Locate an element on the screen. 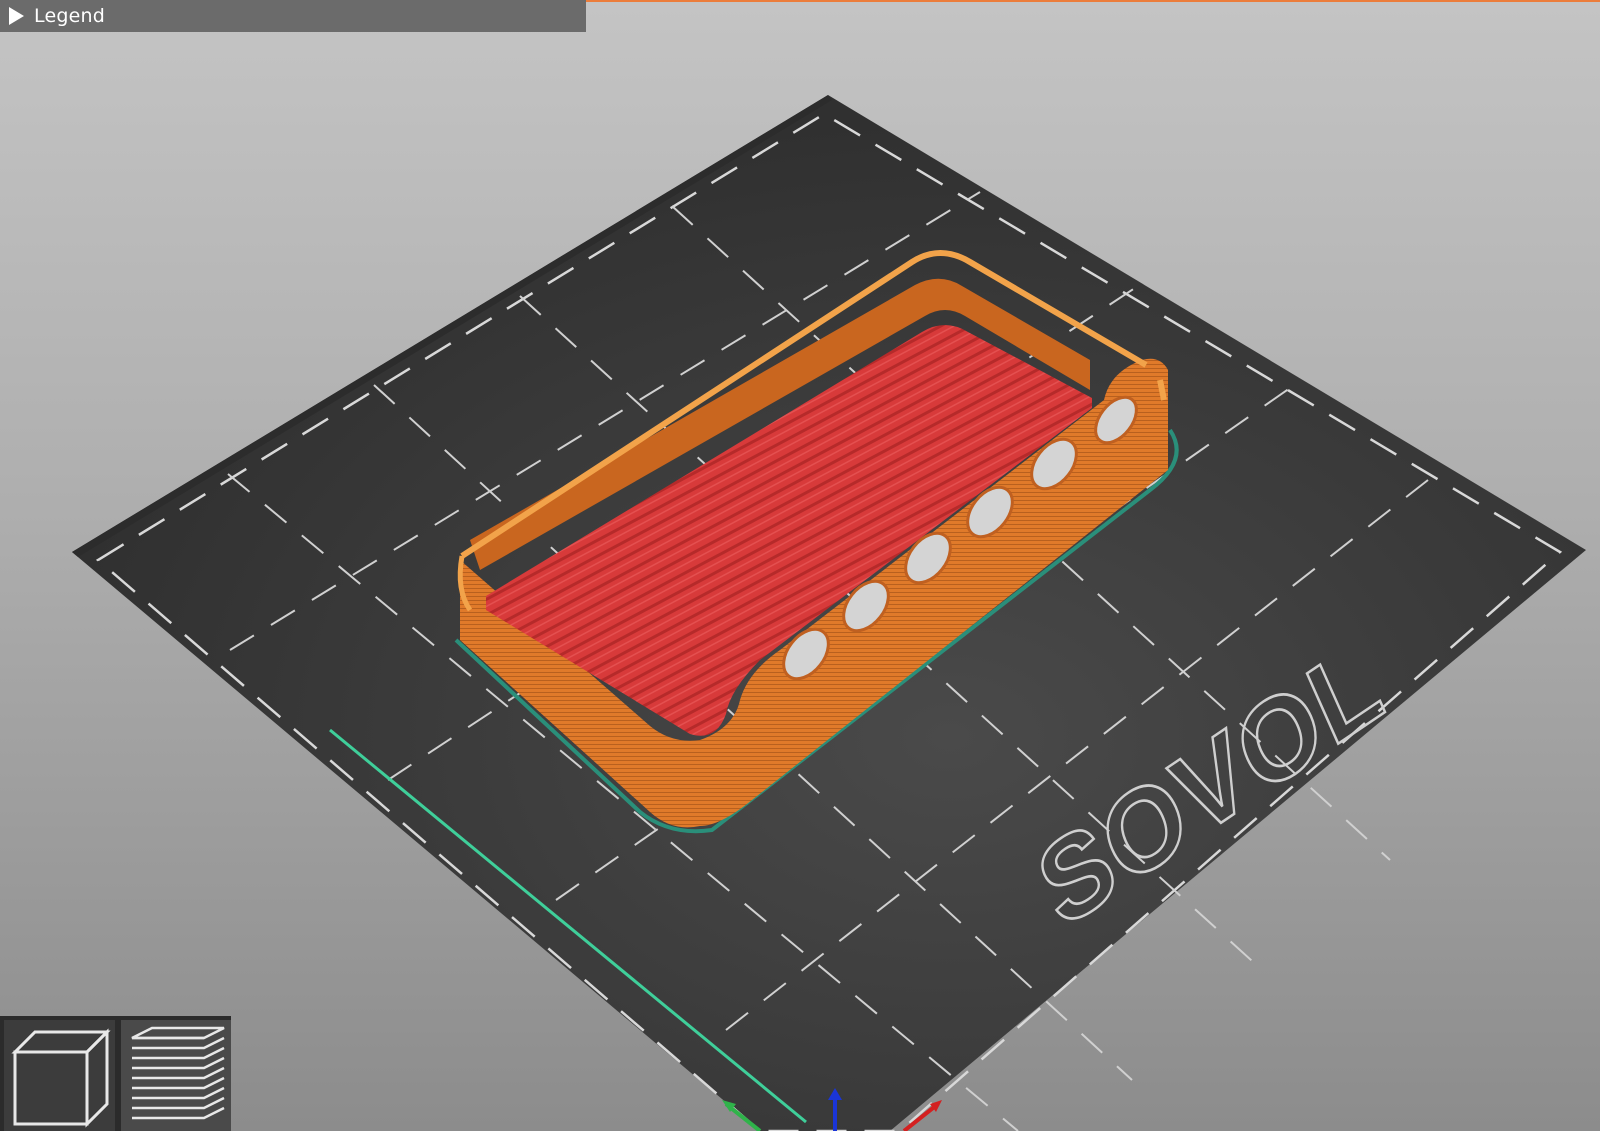 The image size is (1600, 1131). expand-arrow-icon is located at coordinates (16, 16).